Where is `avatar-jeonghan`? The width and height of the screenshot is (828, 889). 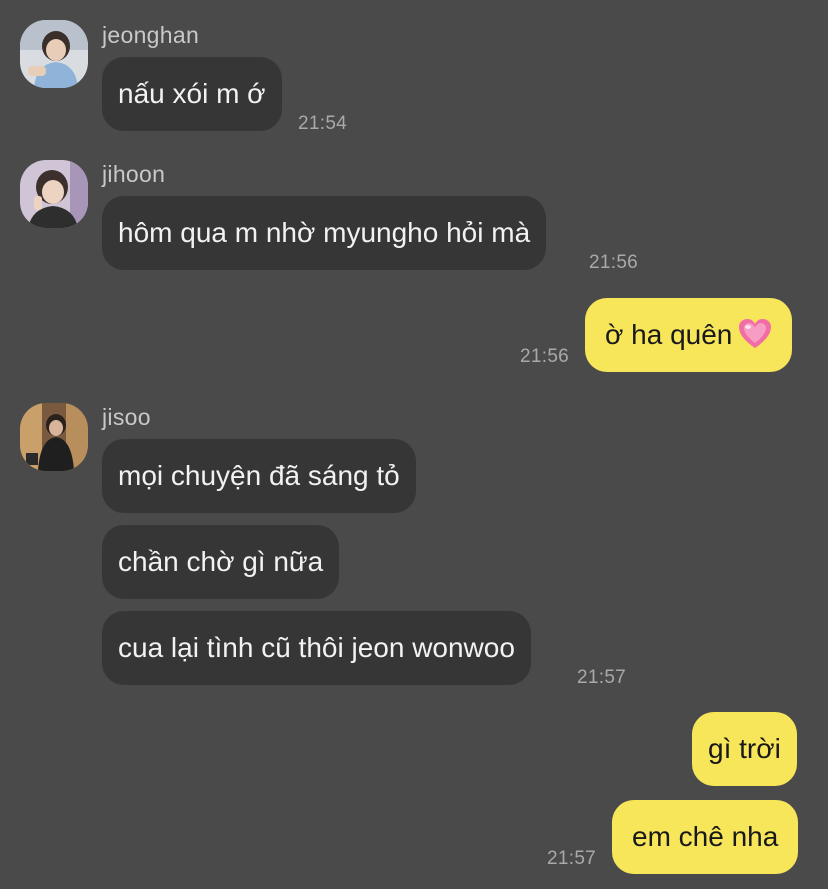 avatar-jeonghan is located at coordinates (54, 54).